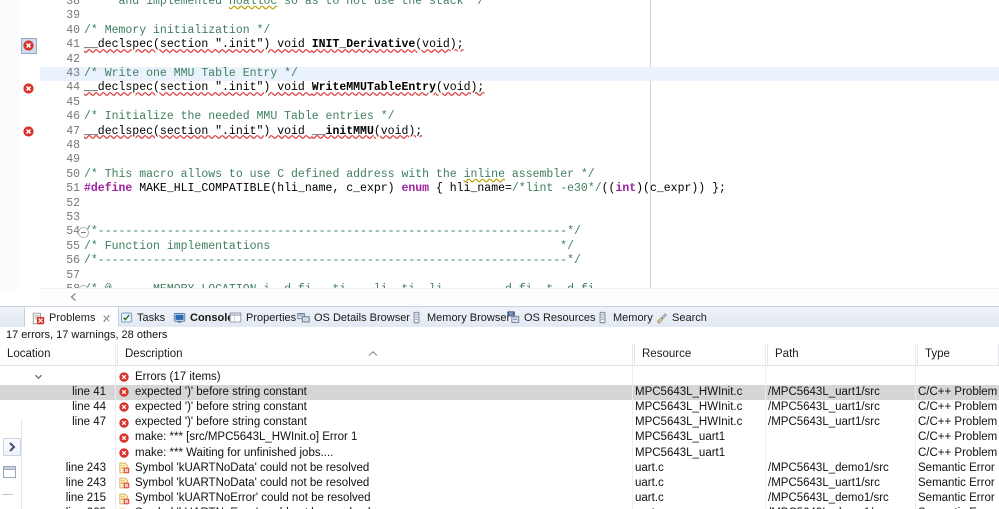 This screenshot has height=509, width=999. Describe the element at coordinates (549, 174) in the screenshot. I see `code-token: assembler */` at that location.